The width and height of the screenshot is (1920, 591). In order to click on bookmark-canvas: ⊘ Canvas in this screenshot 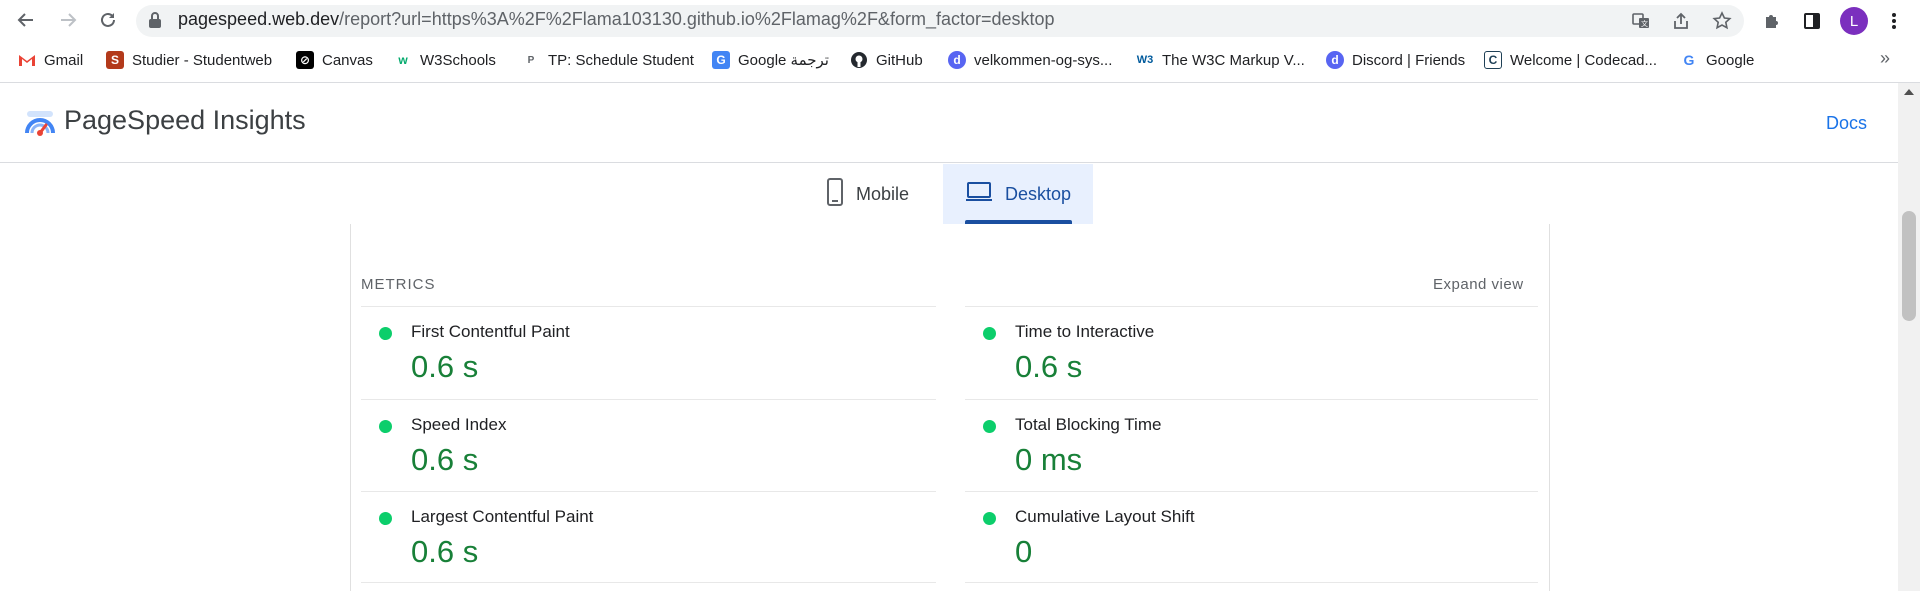, I will do `click(334, 60)`.